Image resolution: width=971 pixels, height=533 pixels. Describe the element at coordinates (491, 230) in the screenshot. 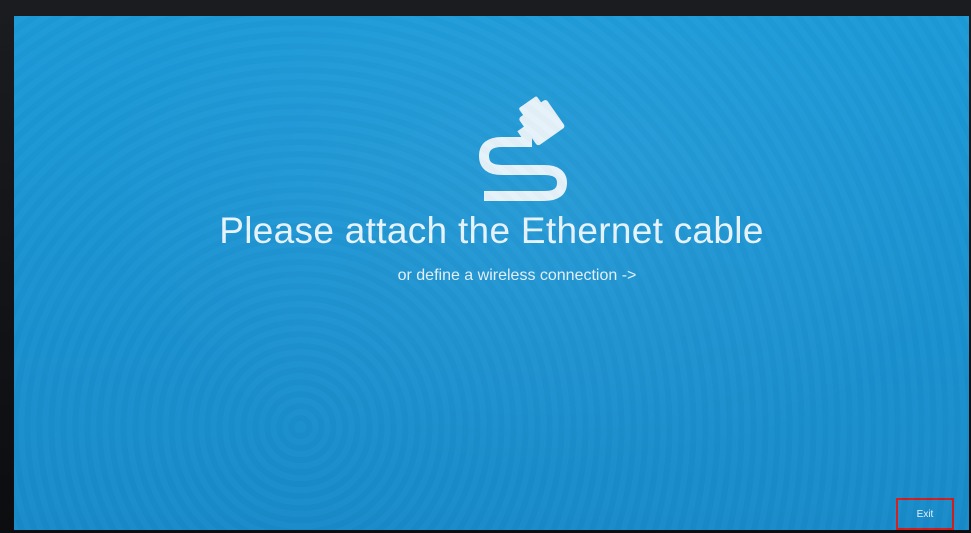

I see `page-title: Please attach the Ethernet cable` at that location.